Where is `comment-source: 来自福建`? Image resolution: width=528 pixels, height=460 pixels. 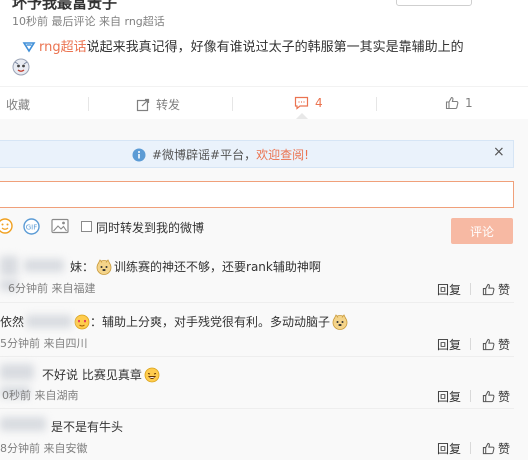 comment-source: 来自福建 is located at coordinates (73, 288).